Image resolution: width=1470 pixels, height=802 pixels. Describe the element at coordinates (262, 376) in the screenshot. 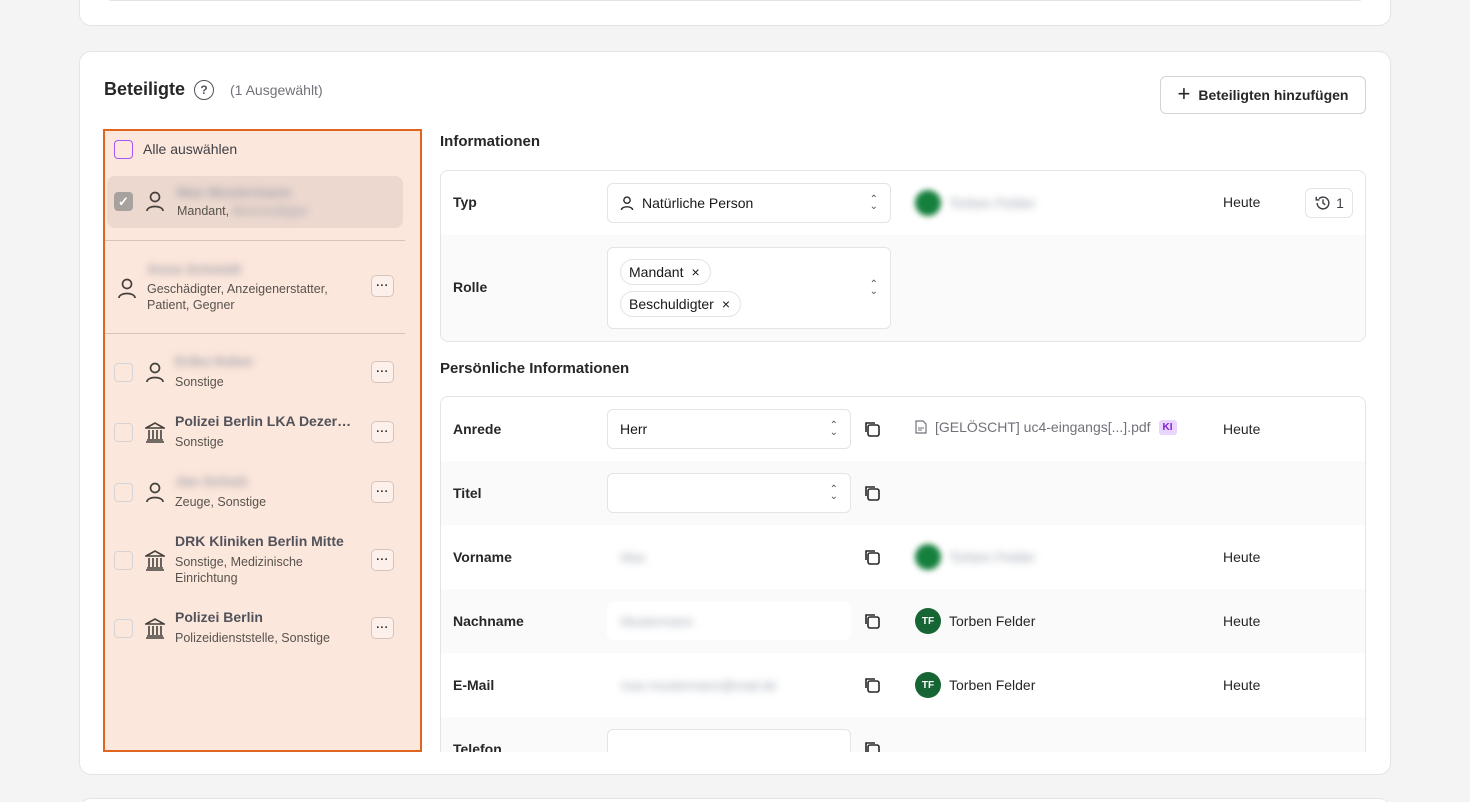

I see `list-item: Erika Huber Sonstige ···` at that location.